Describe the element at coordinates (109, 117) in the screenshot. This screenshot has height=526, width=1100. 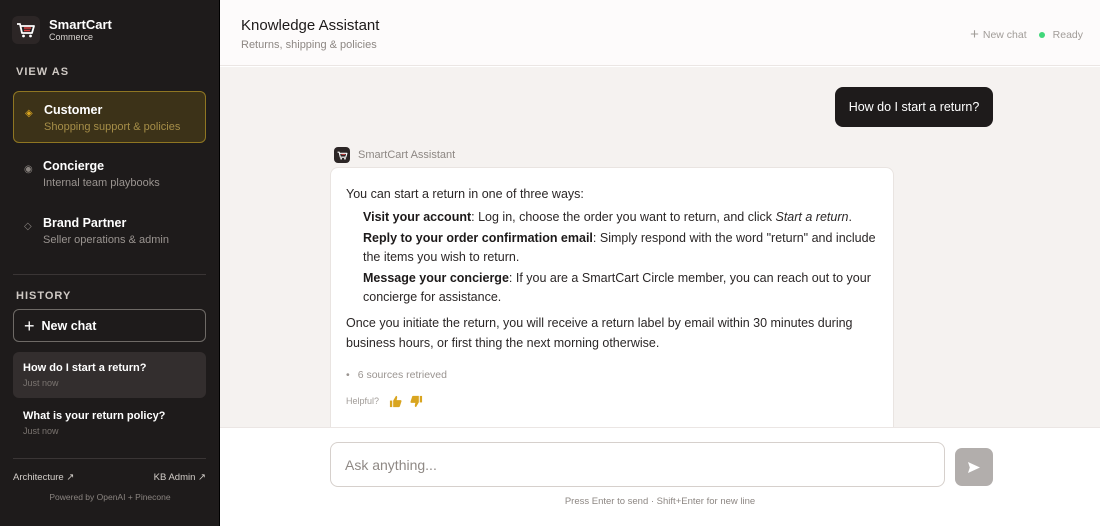
I see `role-customer: ◈ Customer Shopping support & policies` at that location.